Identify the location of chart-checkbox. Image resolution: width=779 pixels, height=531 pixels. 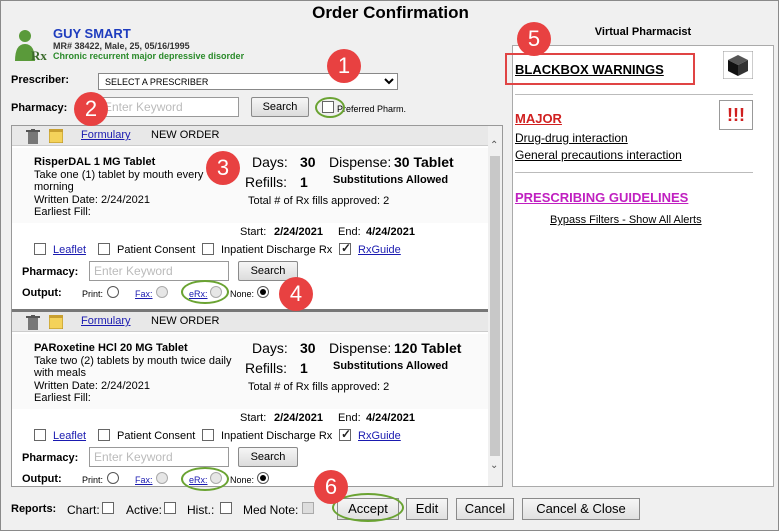
(108, 508).